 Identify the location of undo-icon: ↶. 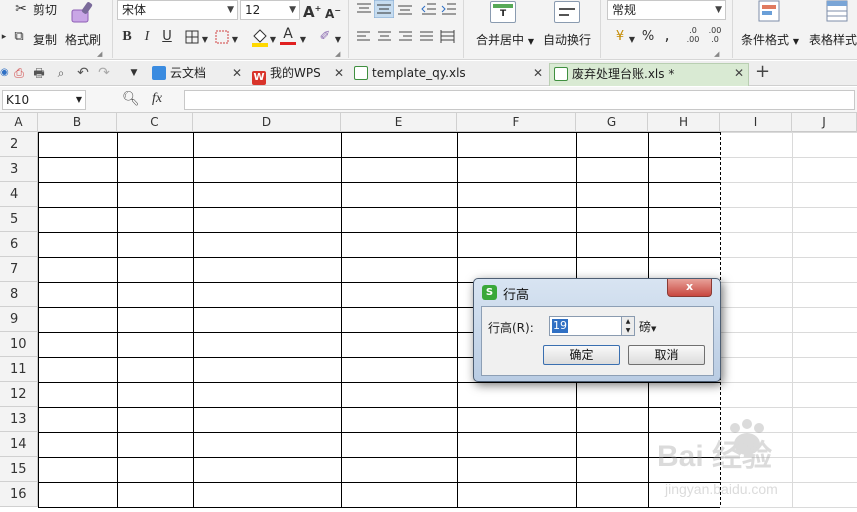
(83, 73).